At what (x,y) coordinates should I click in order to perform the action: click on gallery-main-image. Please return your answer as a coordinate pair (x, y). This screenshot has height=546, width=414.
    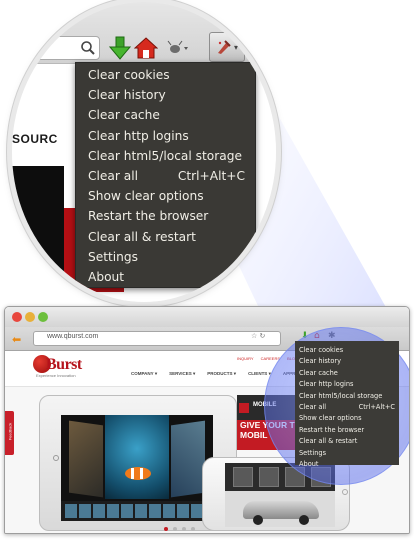
    Looking at the image, I should click on (137, 457).